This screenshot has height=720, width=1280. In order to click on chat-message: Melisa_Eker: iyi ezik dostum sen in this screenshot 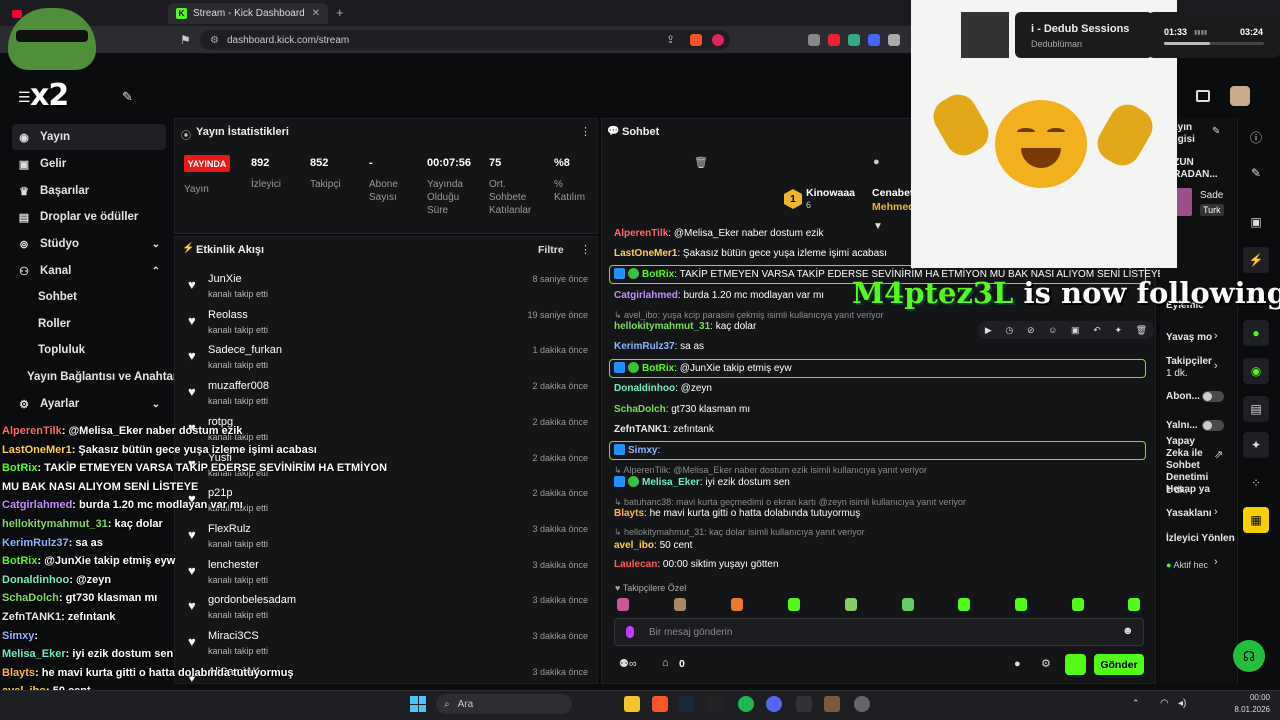, I will do `click(702, 482)`.